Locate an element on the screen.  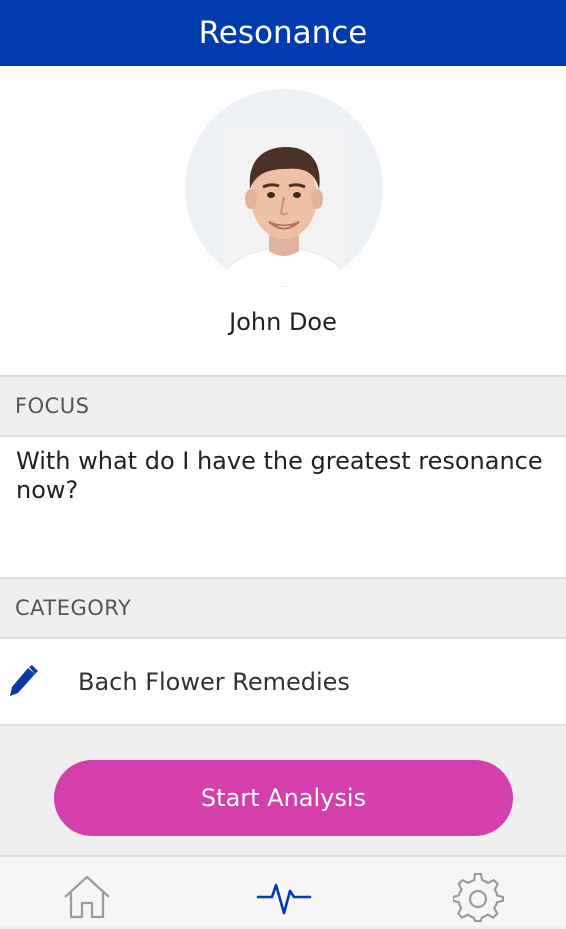
app-header: Resonance is located at coordinates (283, 33).